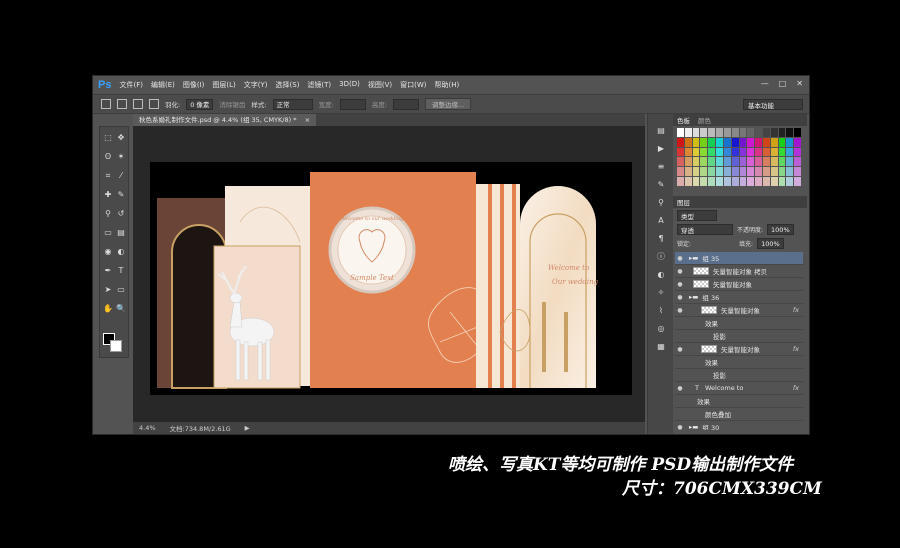  What do you see at coordinates (739, 388) in the screenshot?
I see `layer-row: ● T Welcome to fx` at bounding box center [739, 388].